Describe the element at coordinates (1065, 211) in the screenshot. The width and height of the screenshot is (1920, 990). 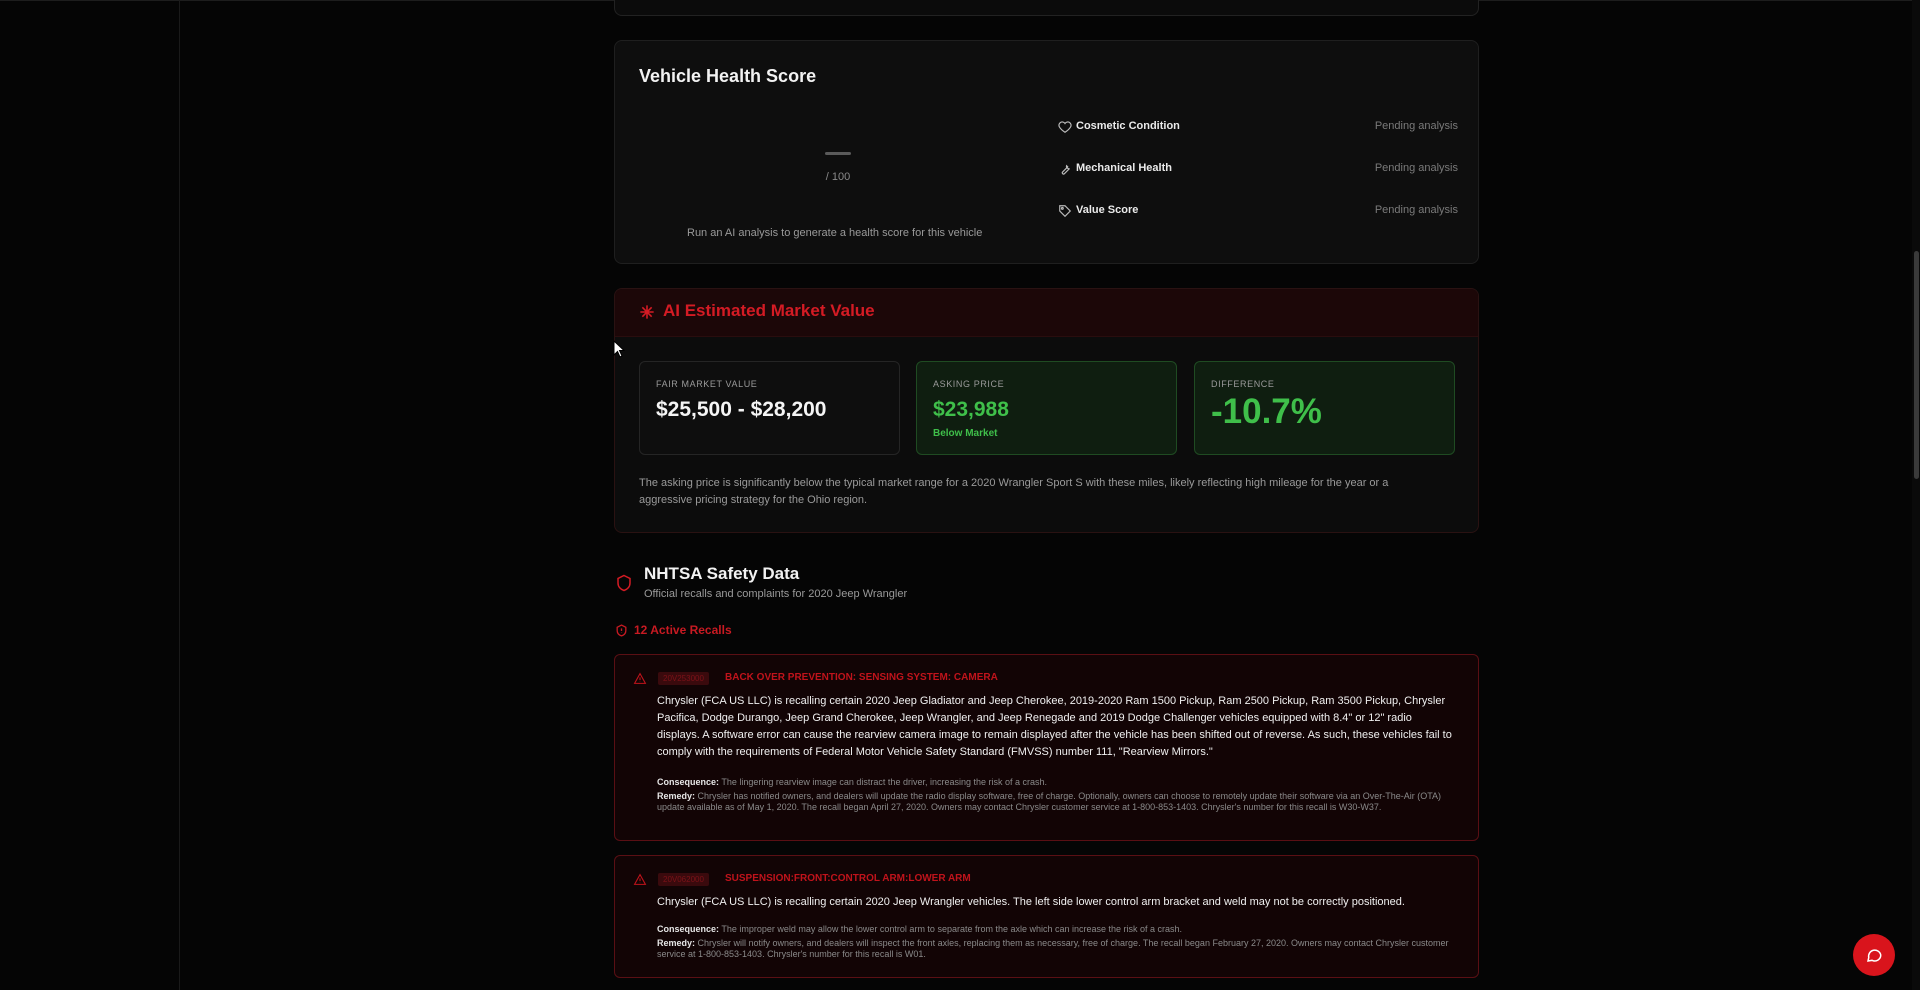
I see `tag-icon` at that location.